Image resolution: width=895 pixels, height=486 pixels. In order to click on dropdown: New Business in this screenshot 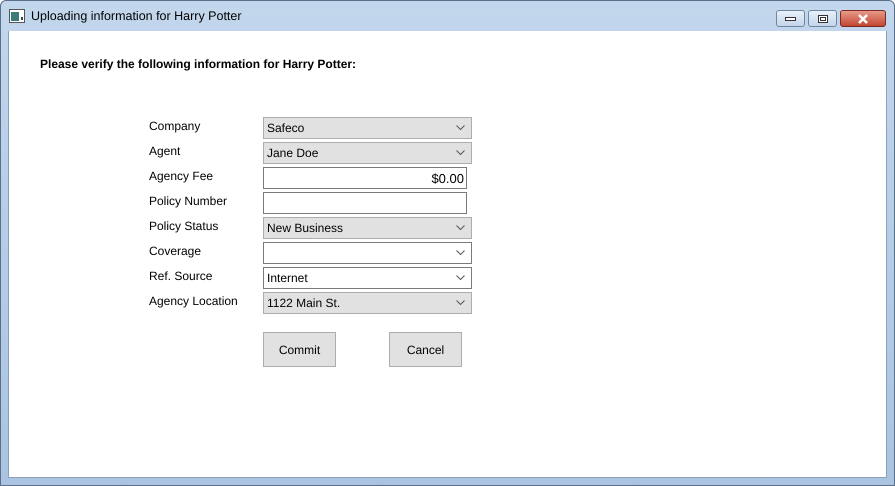, I will do `click(367, 228)`.